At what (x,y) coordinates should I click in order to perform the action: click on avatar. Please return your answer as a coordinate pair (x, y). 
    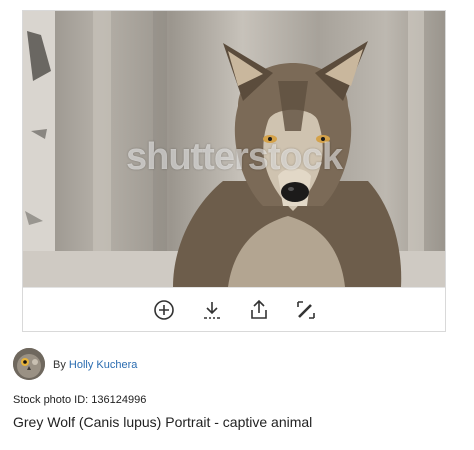
    Looking at the image, I should click on (29, 364).